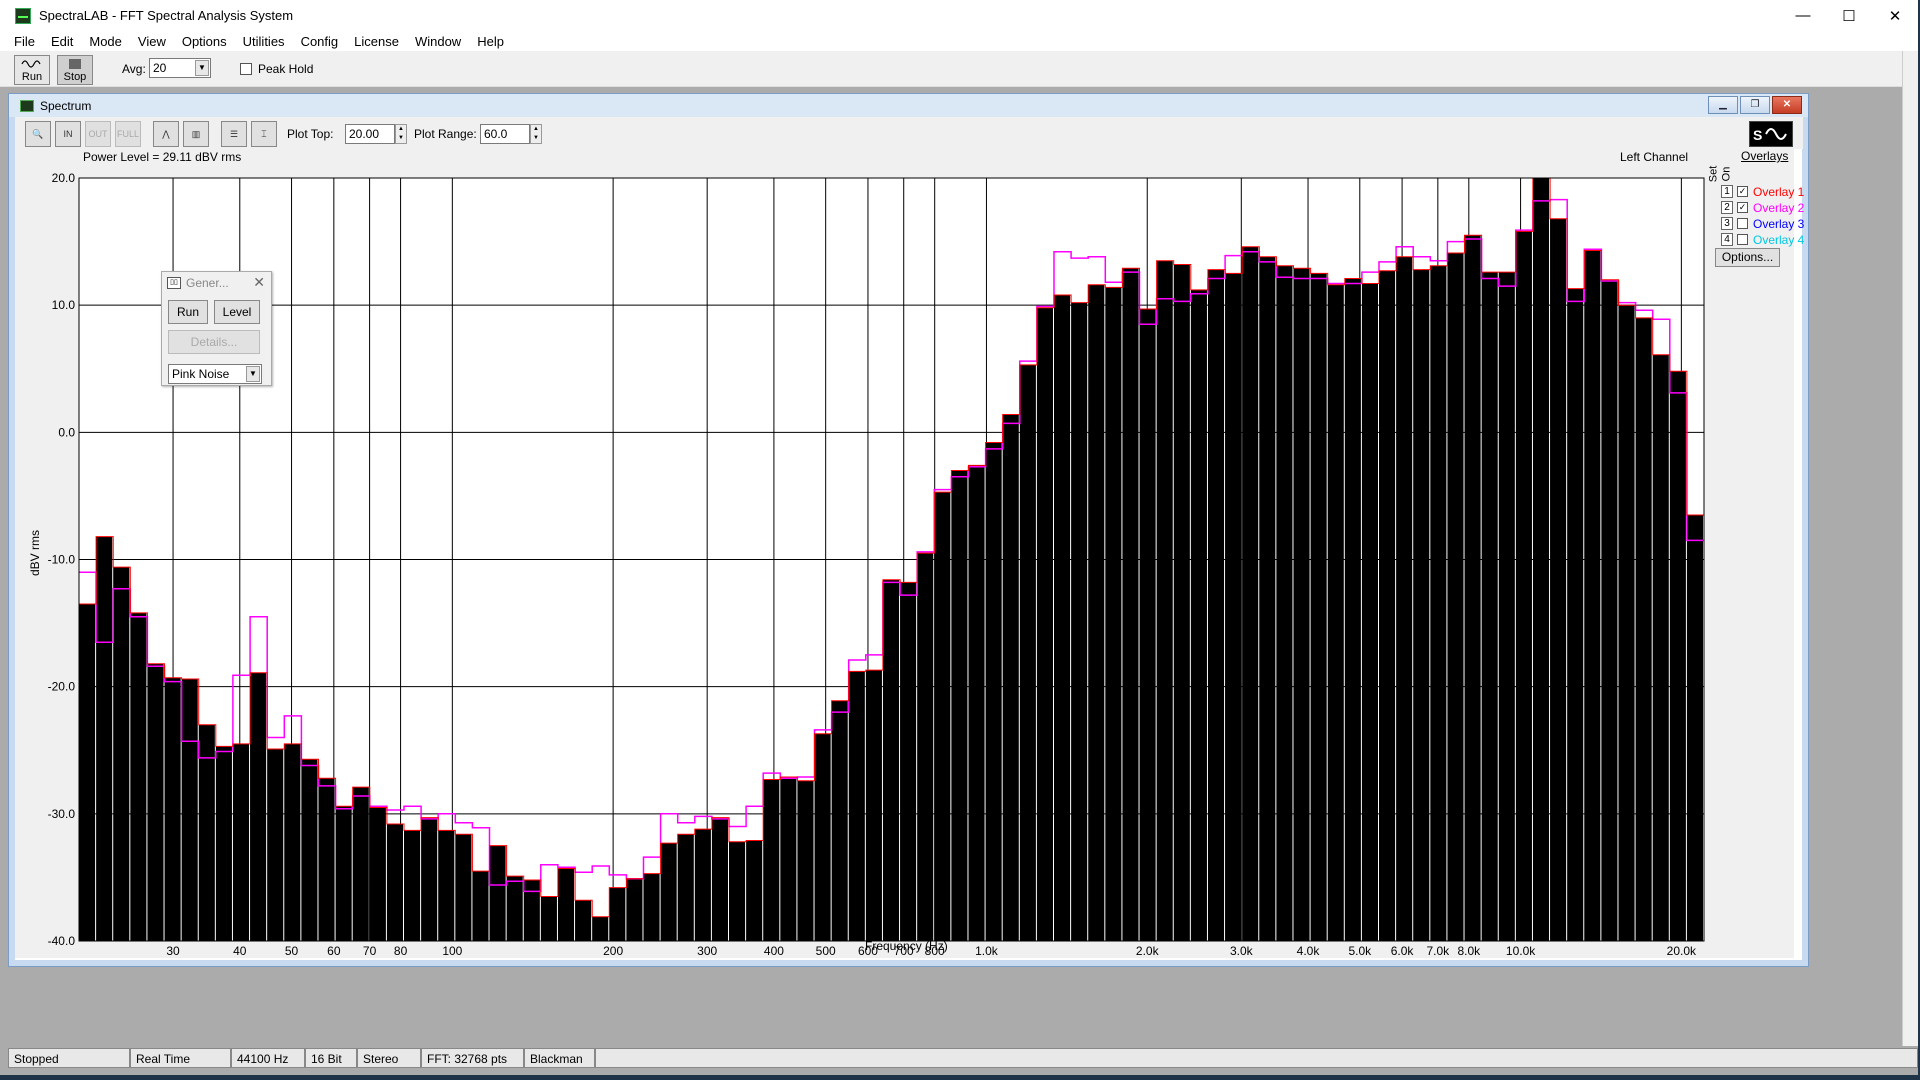  Describe the element at coordinates (613, 951) in the screenshot. I see `x-tick-label: 200` at that location.